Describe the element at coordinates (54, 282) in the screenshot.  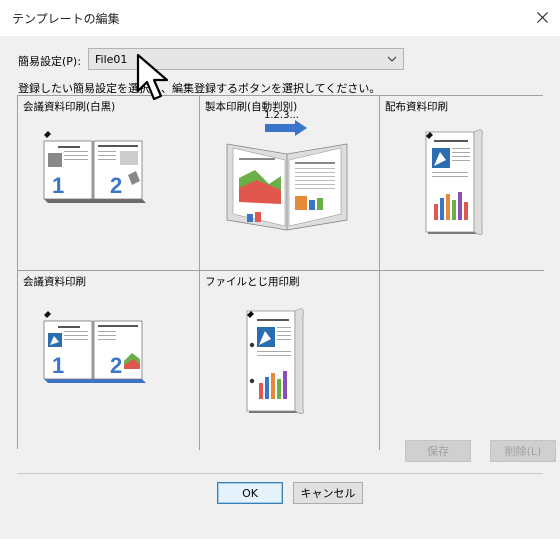
I see `template-label: 会議資料印刷` at that location.